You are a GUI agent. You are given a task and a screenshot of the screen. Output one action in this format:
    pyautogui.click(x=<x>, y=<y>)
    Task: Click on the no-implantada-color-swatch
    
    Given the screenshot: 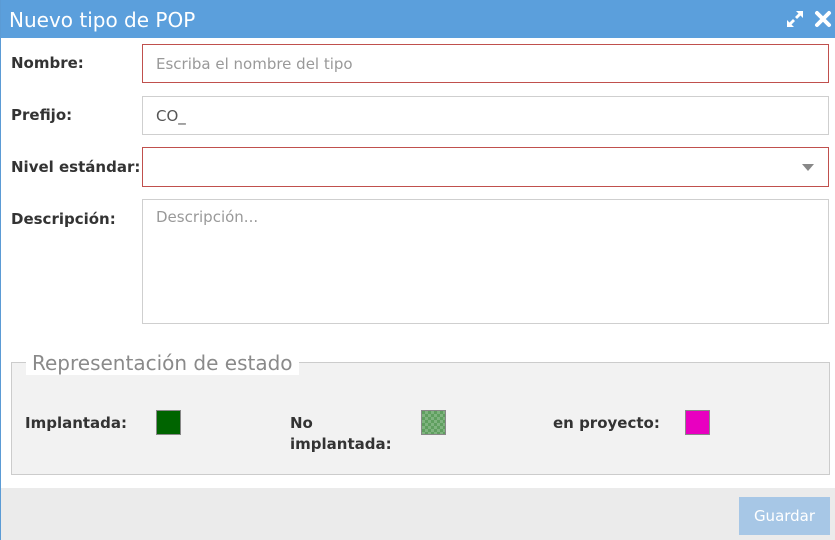 What is the action you would take?
    pyautogui.click(x=433, y=422)
    